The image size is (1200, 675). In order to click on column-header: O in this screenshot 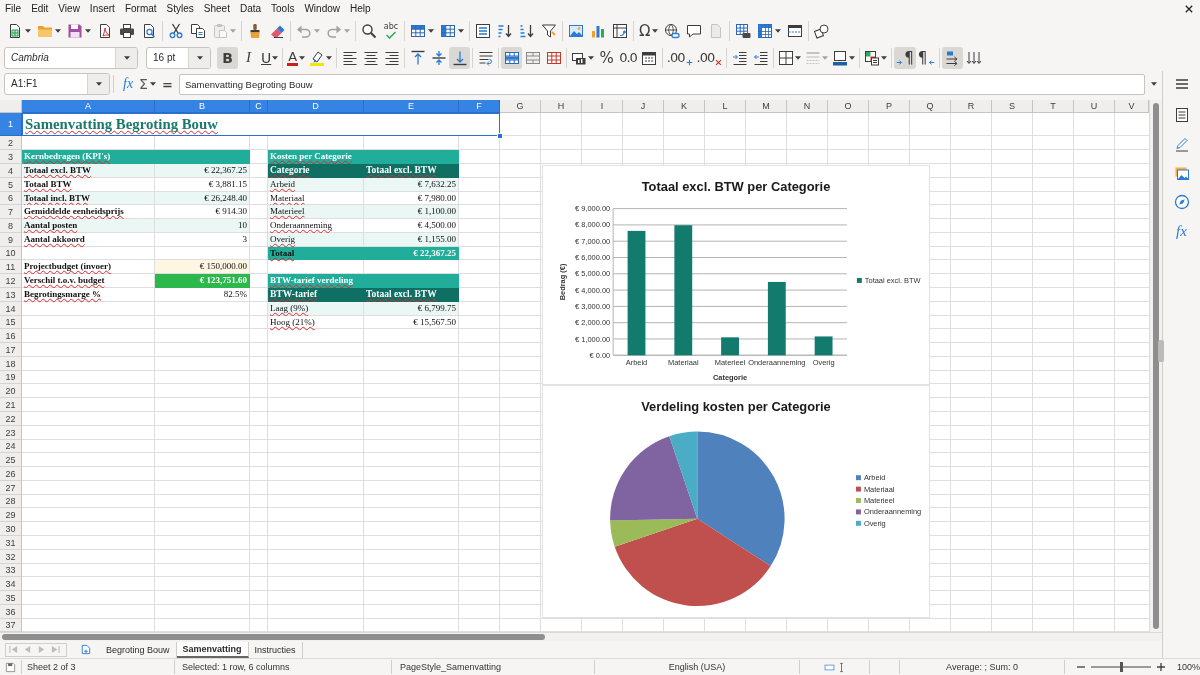, I will do `click(848, 106)`.